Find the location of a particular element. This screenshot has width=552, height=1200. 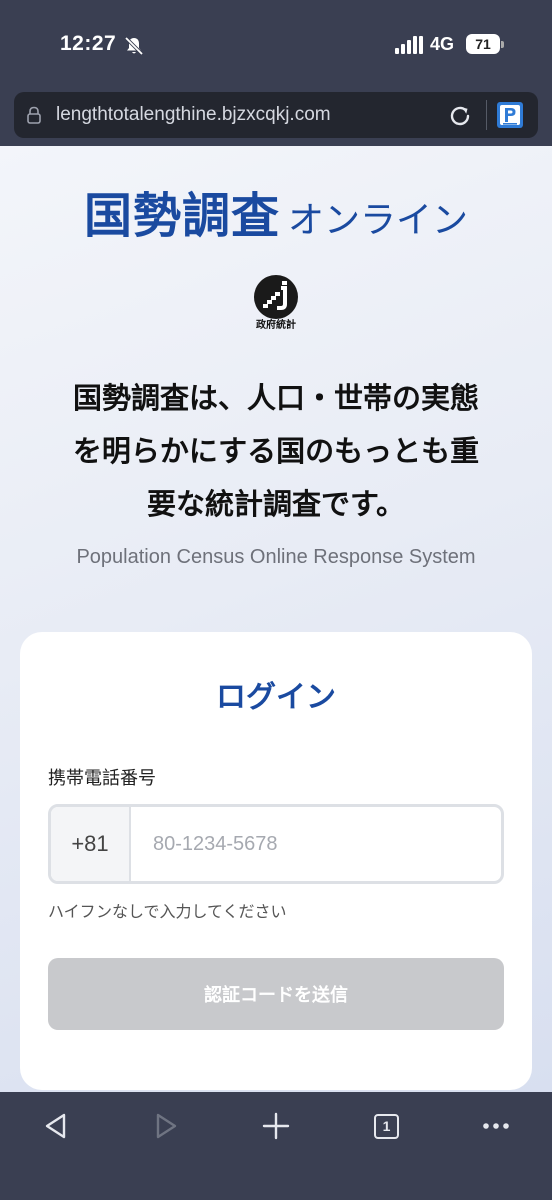

plus-icon is located at coordinates (276, 1126).